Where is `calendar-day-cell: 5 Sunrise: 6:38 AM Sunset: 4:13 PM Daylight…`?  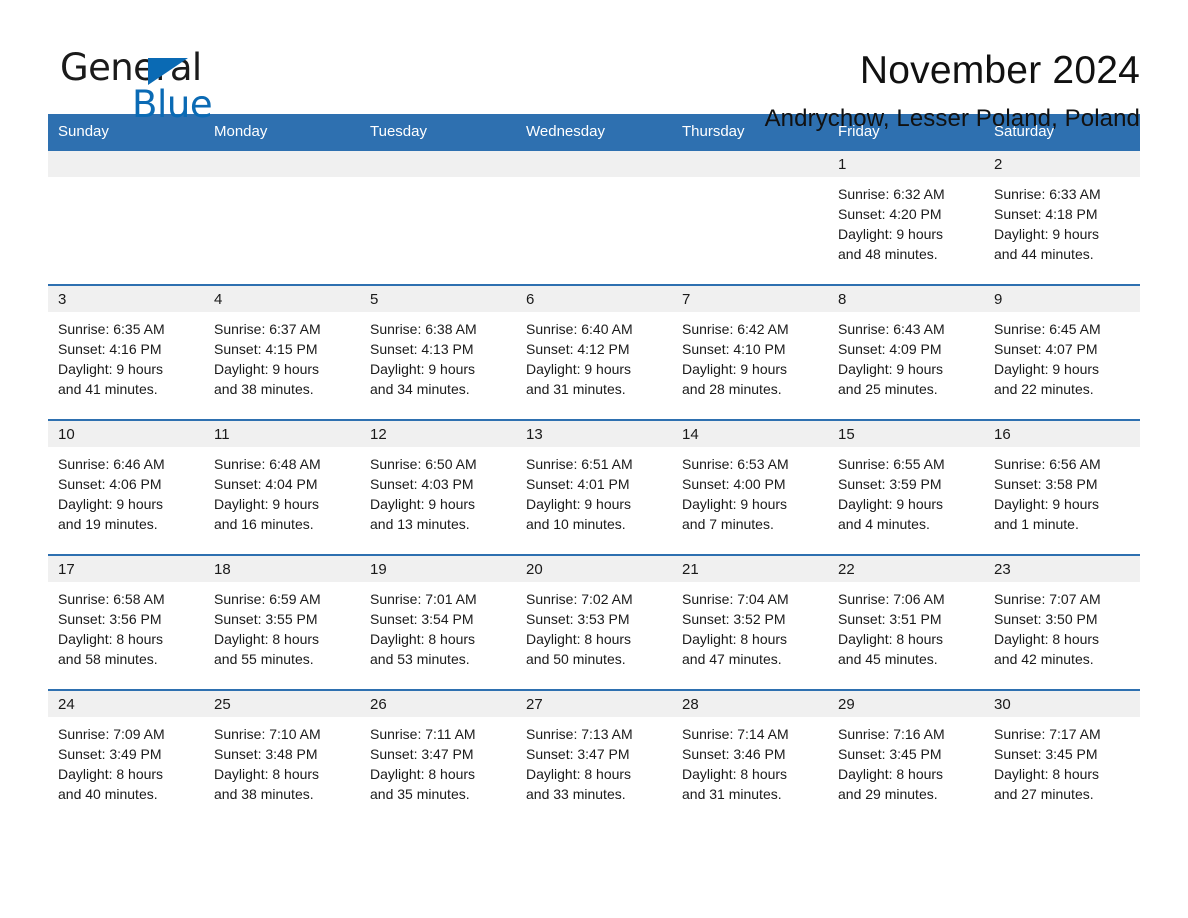
calendar-day-cell: 5 Sunrise: 6:38 AM Sunset: 4:13 PM Daylight… is located at coordinates (438, 352).